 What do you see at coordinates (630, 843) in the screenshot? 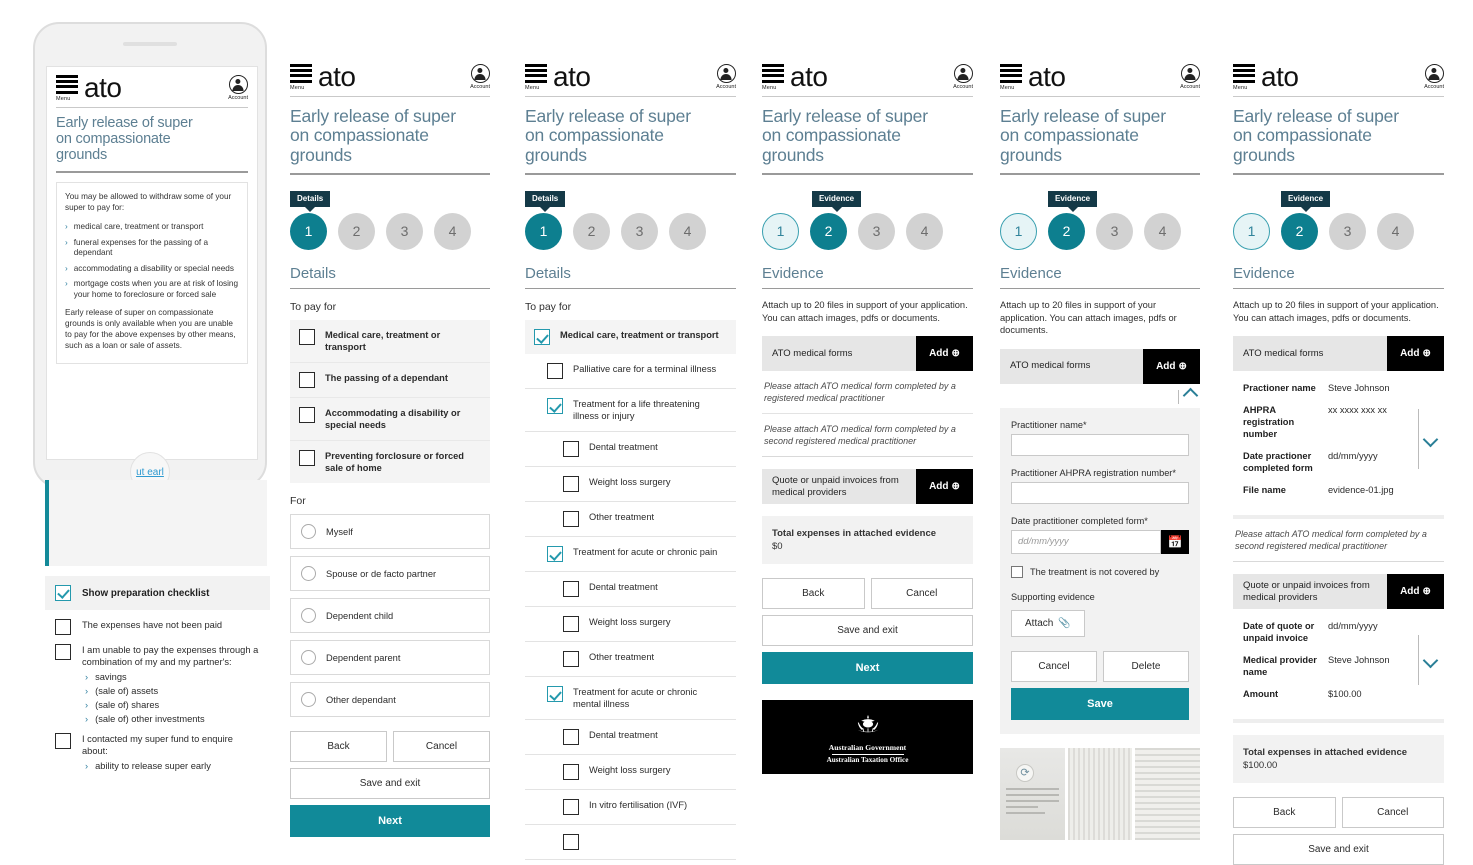
I see `table-row` at bounding box center [630, 843].